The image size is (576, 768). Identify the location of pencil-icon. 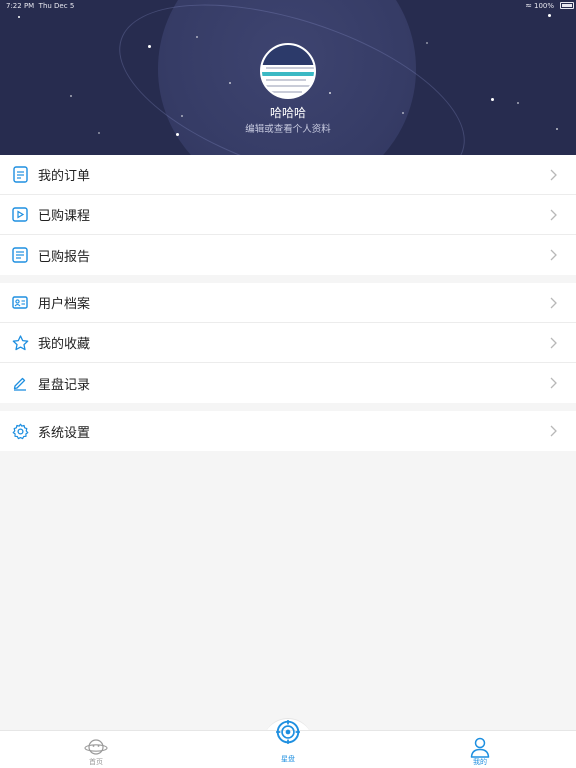
(20, 383).